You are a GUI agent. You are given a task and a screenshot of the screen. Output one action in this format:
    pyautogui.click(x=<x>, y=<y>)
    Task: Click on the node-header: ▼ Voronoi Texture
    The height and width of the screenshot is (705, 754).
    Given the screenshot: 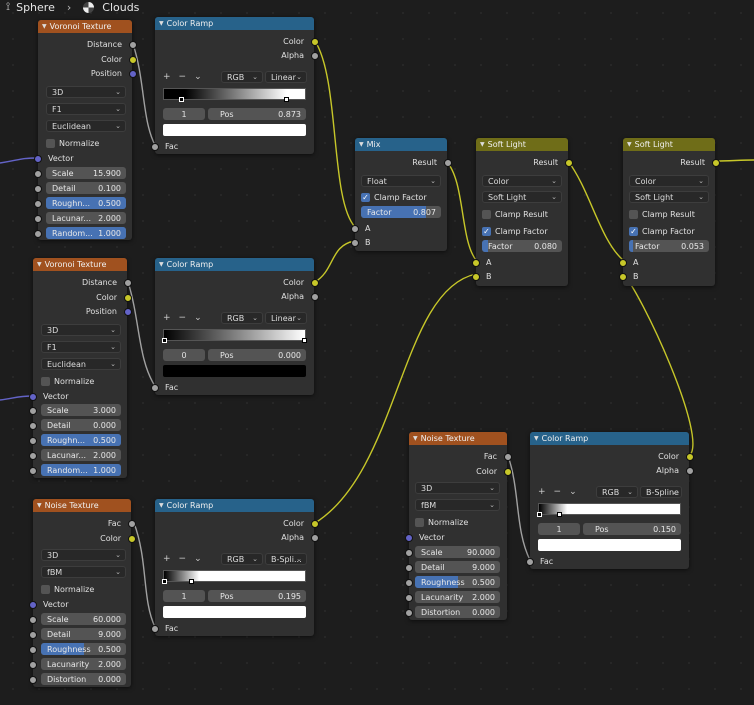 What is the action you would take?
    pyautogui.click(x=80, y=264)
    